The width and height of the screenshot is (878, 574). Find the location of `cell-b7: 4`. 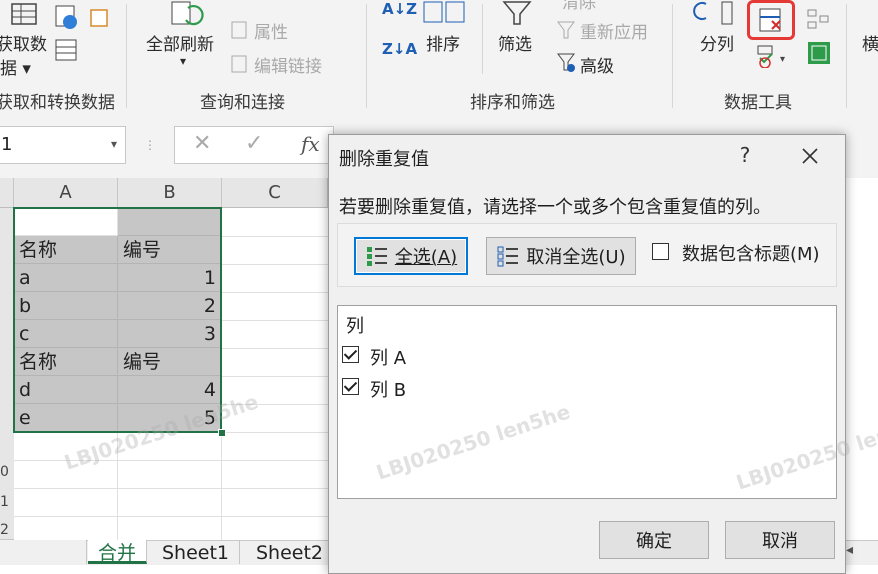

cell-b7: 4 is located at coordinates (170, 390).